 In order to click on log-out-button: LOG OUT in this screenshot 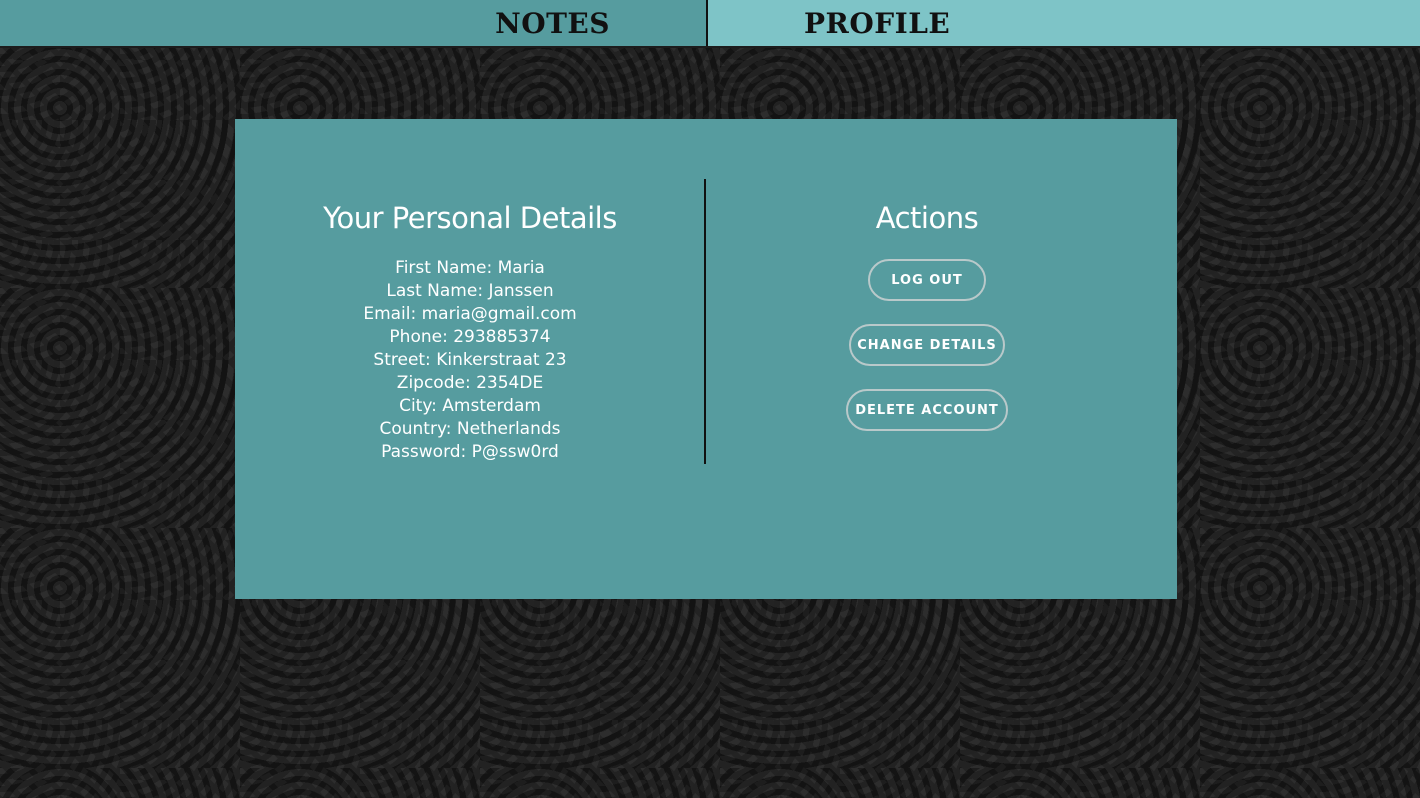, I will do `click(927, 280)`.